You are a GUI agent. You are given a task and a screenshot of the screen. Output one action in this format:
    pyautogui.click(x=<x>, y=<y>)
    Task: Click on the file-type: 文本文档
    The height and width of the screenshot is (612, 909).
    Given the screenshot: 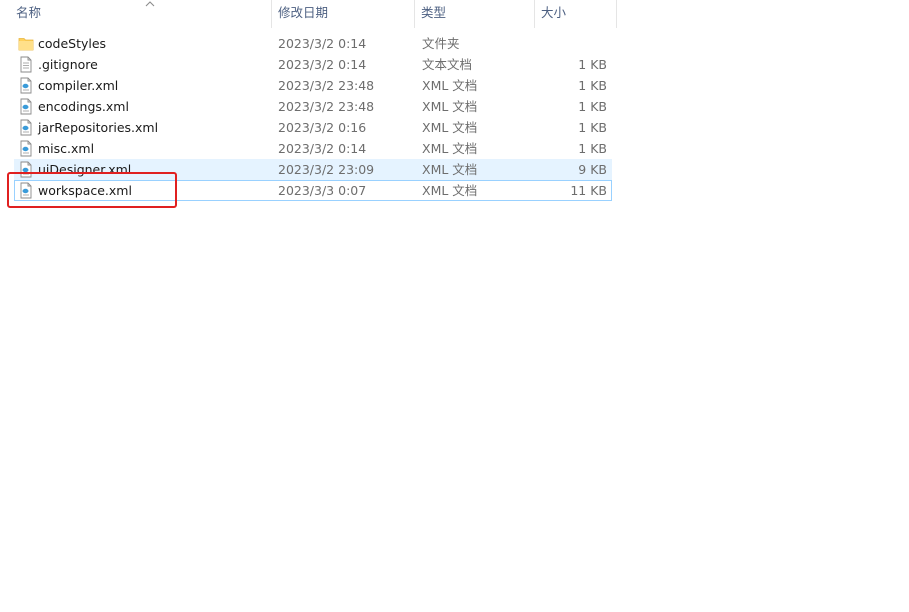 What is the action you would take?
    pyautogui.click(x=447, y=64)
    